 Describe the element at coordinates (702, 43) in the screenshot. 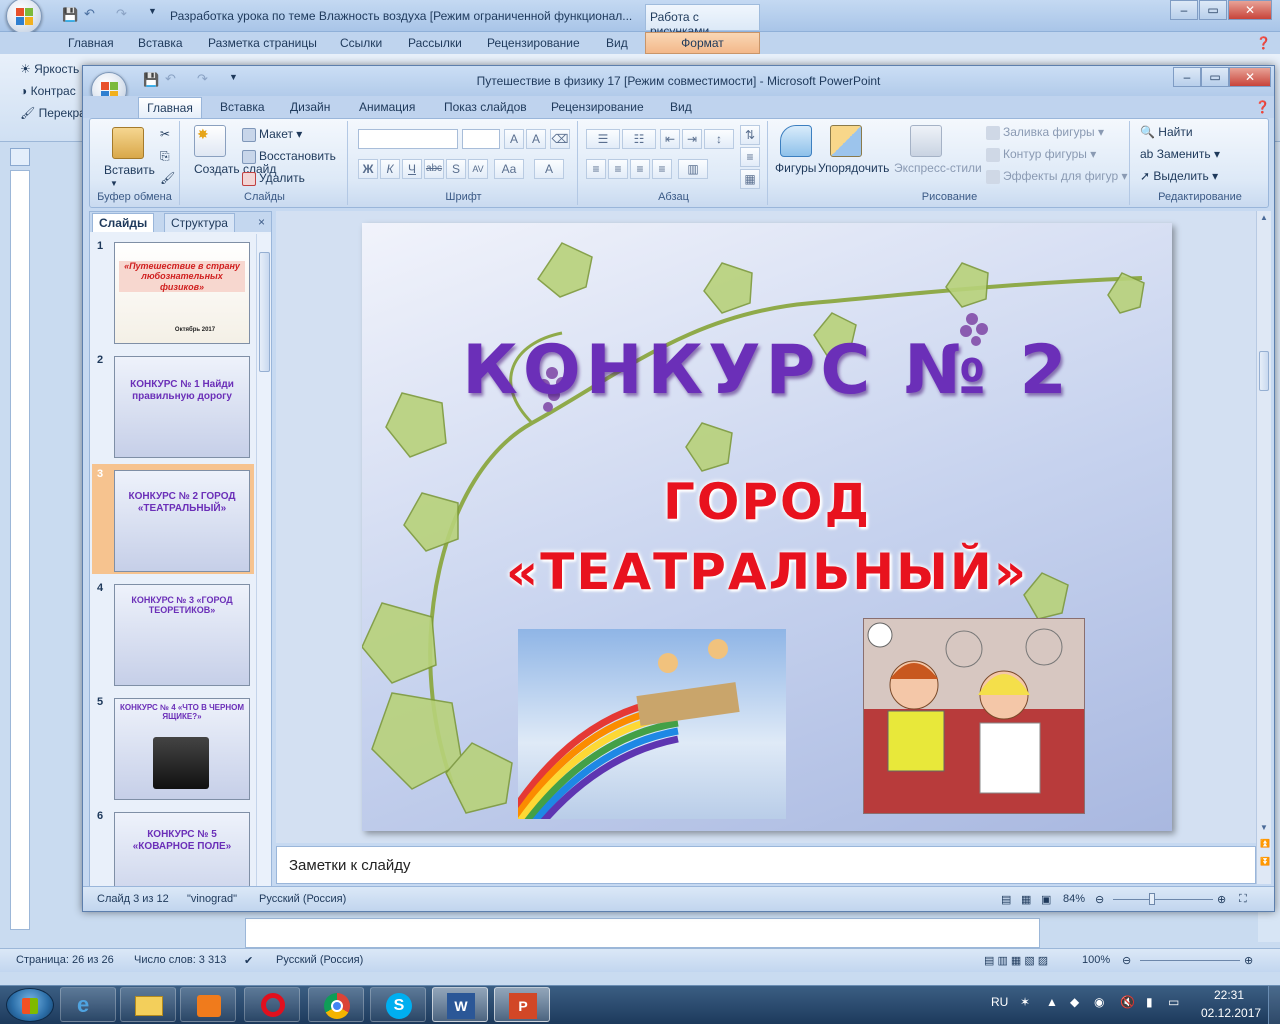

I see `word-tab-format: Формат` at that location.